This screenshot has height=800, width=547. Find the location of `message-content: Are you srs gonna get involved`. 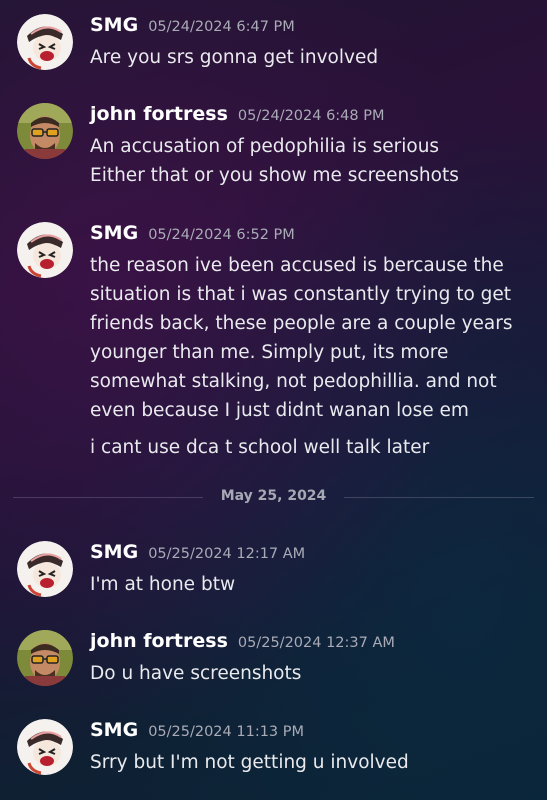

message-content: Are you srs gonna get involved is located at coordinates (310, 57).